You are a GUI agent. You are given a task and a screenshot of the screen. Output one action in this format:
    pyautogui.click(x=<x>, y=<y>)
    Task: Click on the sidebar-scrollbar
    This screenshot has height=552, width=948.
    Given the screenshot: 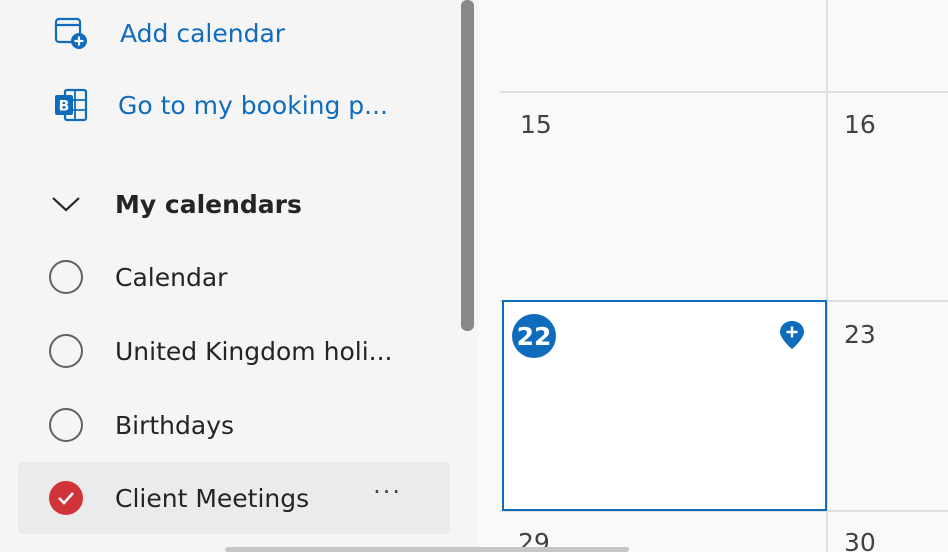 What is the action you would take?
    pyautogui.click(x=467, y=165)
    